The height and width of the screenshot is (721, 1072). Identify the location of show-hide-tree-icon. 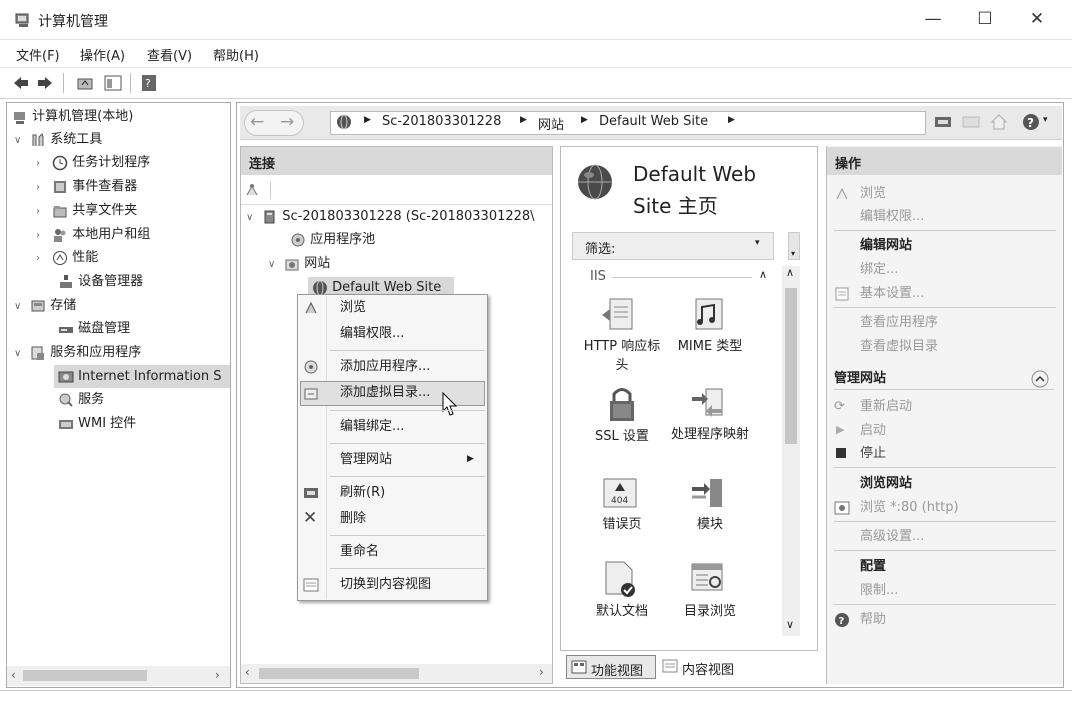
(113, 85).